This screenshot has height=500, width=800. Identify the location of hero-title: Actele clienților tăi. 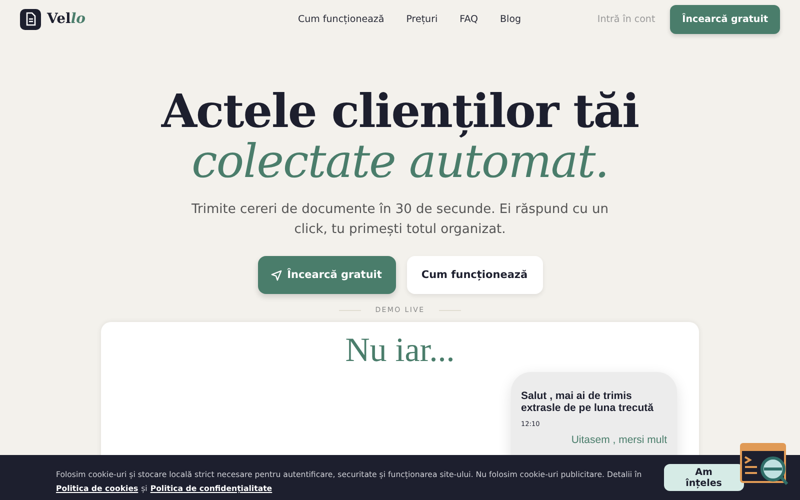
(400, 111).